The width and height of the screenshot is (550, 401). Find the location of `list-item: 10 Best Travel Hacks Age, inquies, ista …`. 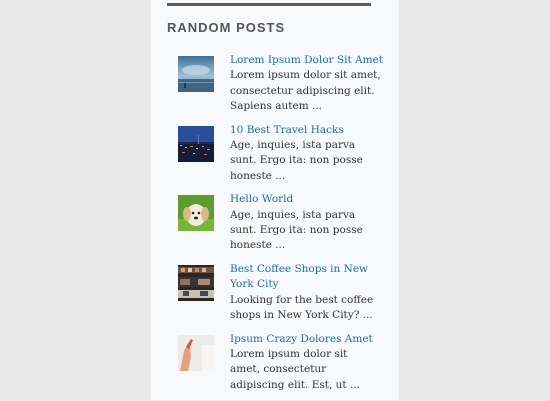

list-item: 10 Best Travel Hacks Age, inquies, ista … is located at coordinates (276, 154).